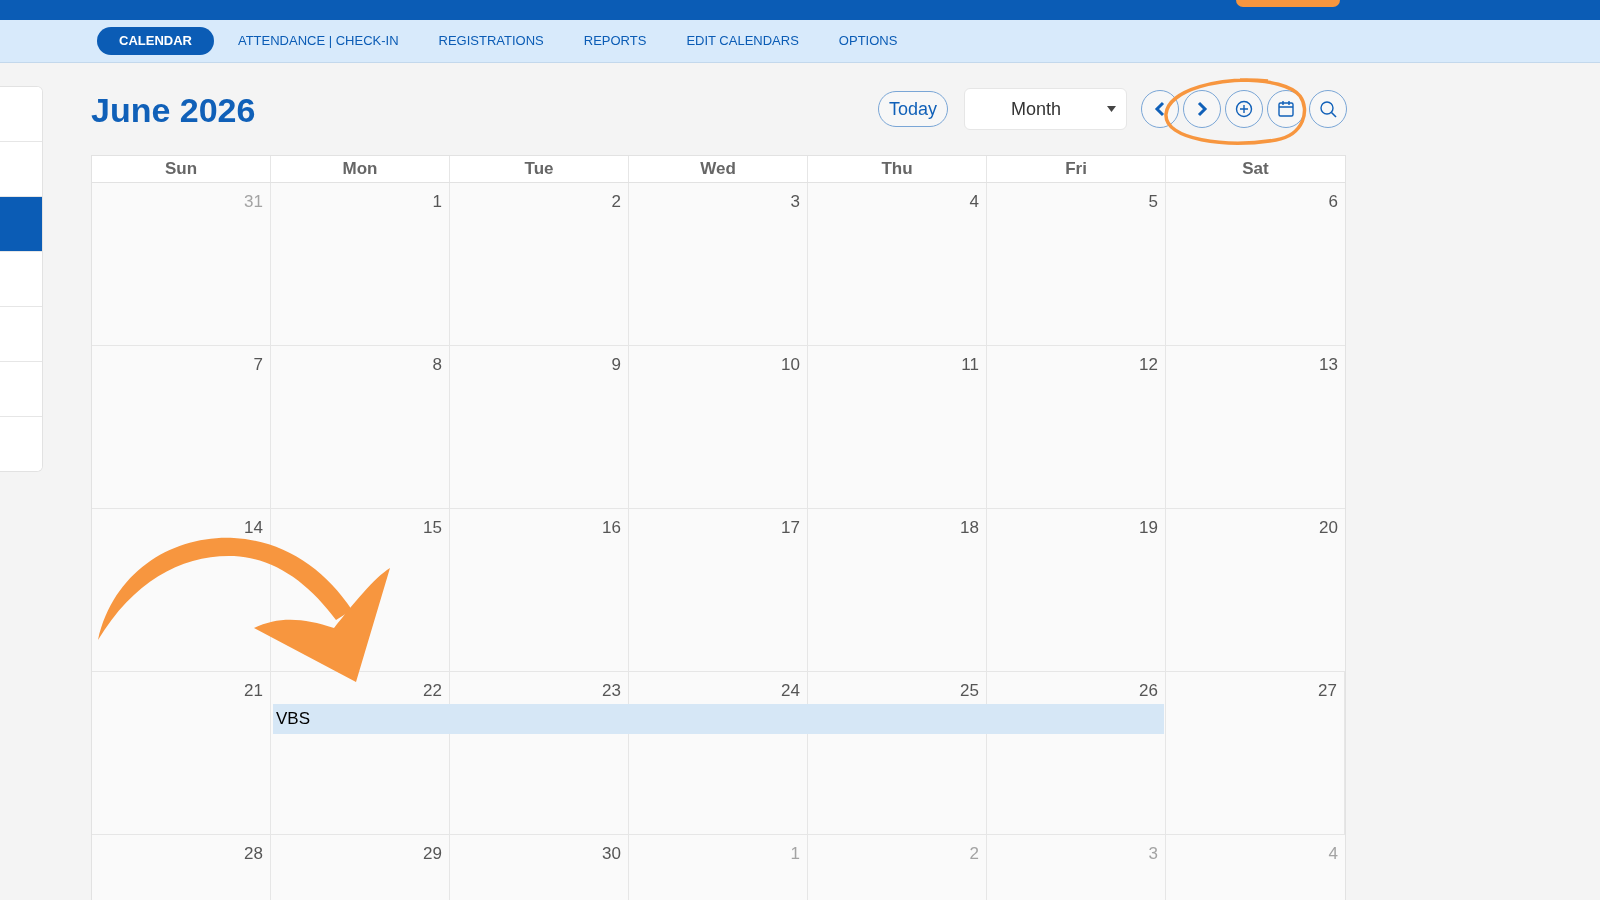 This screenshot has width=1600, height=900. I want to click on weekday-header: Wed, so click(718, 169).